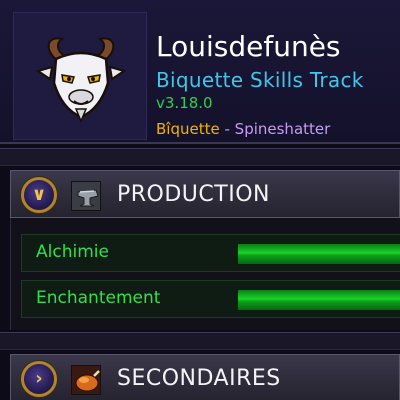  What do you see at coordinates (86, 380) in the screenshot?
I see `cooking-icon` at bounding box center [86, 380].